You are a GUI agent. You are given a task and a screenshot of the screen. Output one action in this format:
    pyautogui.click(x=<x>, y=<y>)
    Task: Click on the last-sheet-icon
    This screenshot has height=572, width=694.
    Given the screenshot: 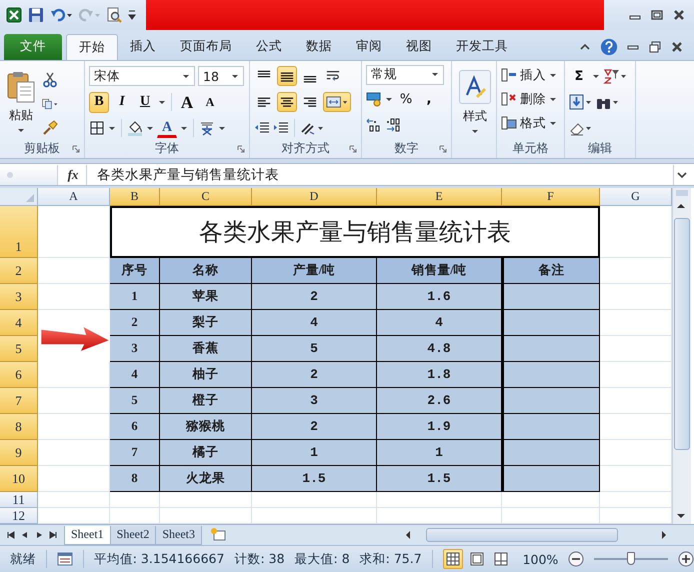 What is the action you would take?
    pyautogui.click(x=53, y=535)
    